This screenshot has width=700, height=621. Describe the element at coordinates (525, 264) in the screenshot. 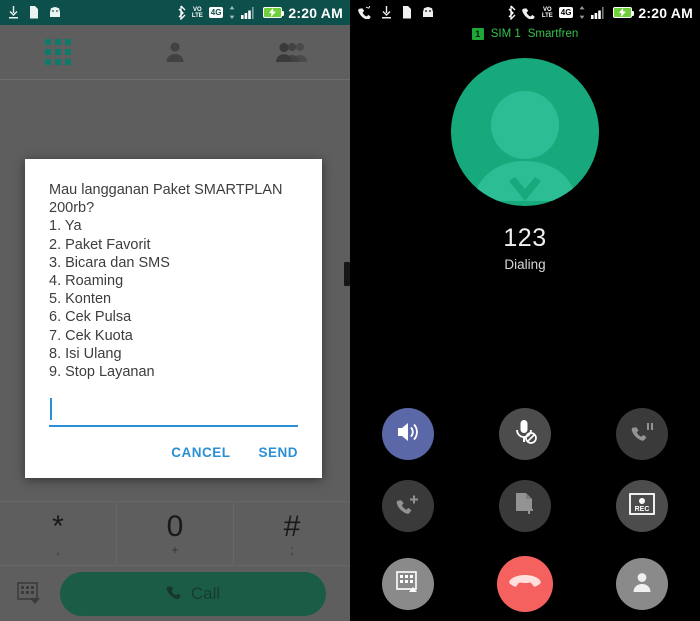

I see `call-state-label: Dialing` at that location.